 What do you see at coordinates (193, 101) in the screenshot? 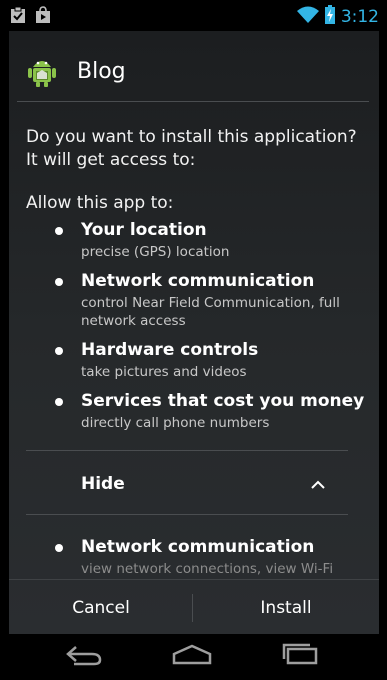
I see `title-divider` at bounding box center [193, 101].